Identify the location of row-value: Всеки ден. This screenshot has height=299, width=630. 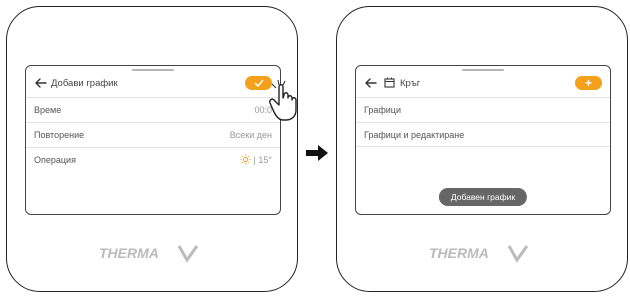
(250, 135).